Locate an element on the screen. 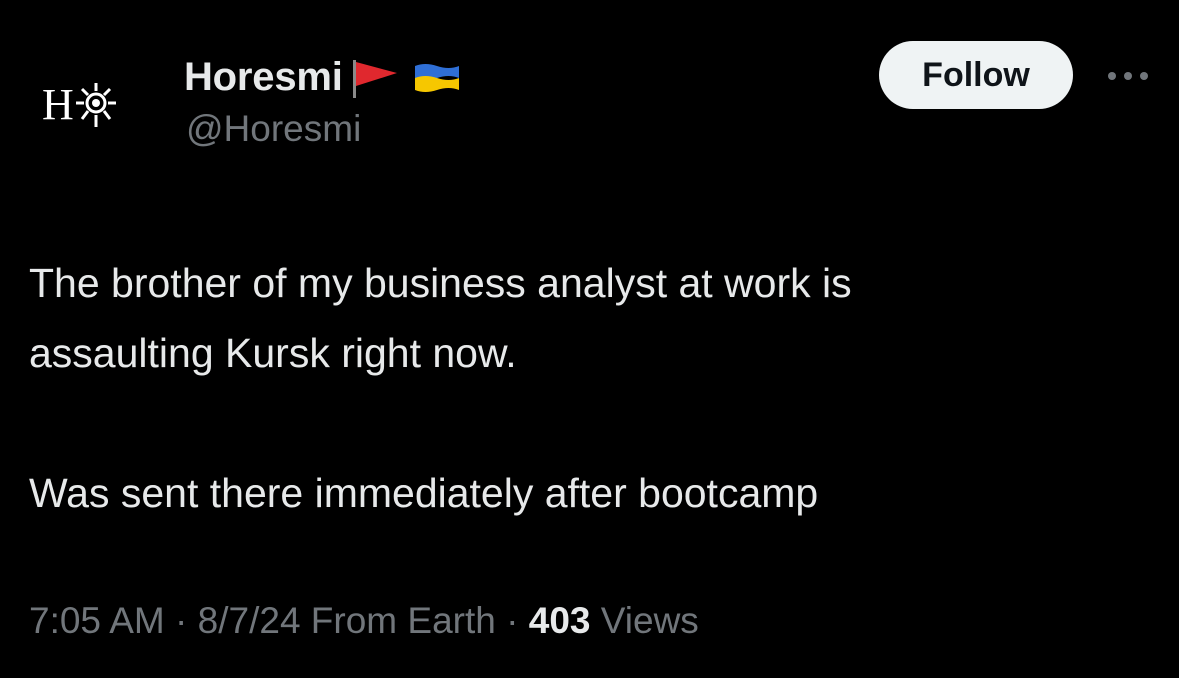 The width and height of the screenshot is (1179, 678). tweet-location: From Earth is located at coordinates (398, 620).